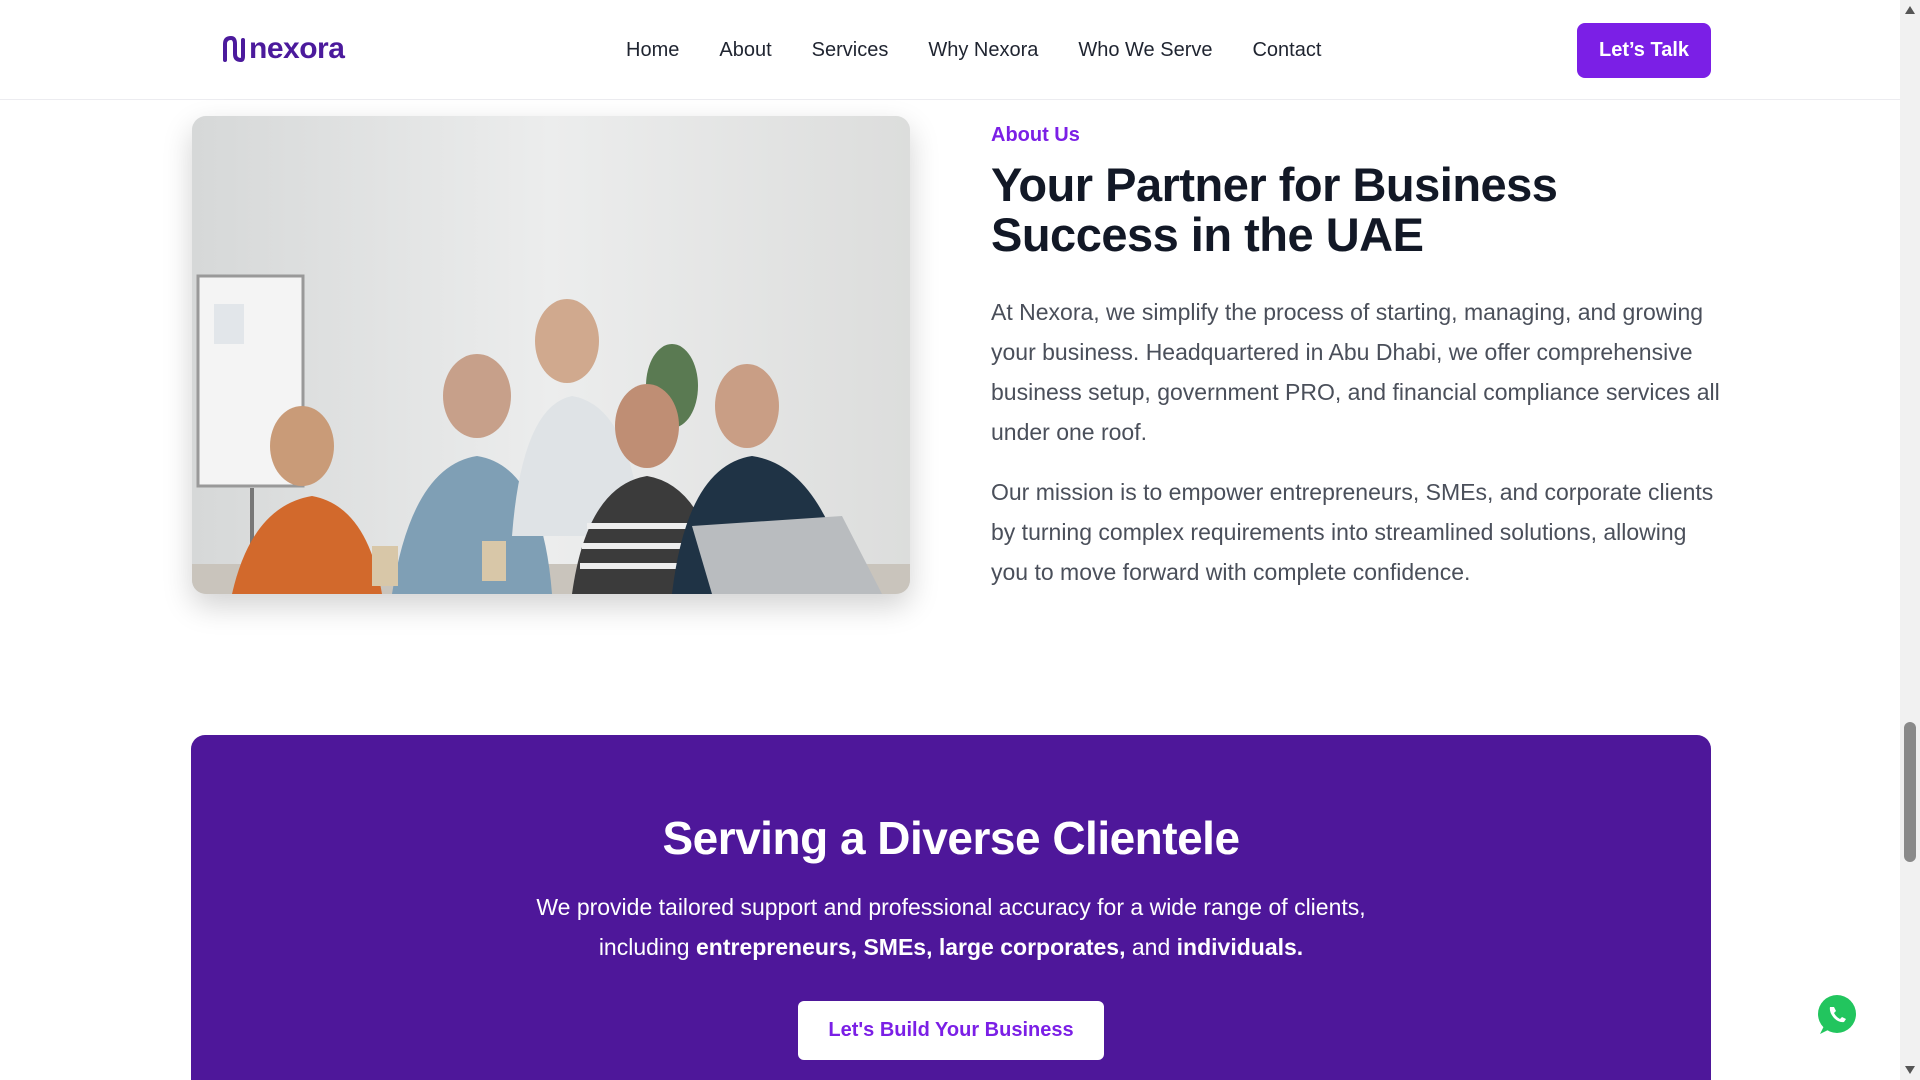  I want to click on nexora-logo-icon, so click(234, 49).